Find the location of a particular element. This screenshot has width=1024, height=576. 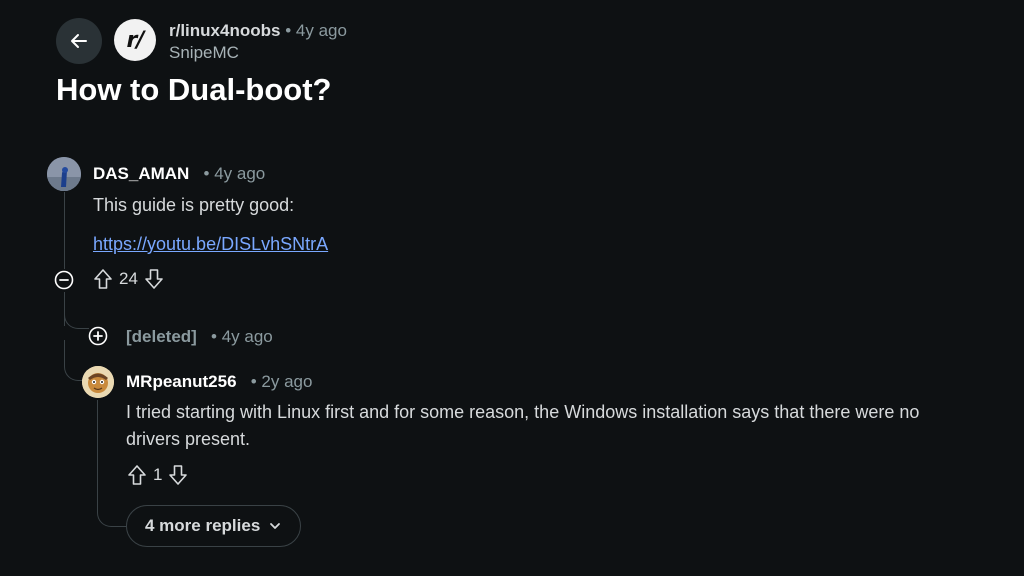

vote-score: 1 is located at coordinates (158, 474).